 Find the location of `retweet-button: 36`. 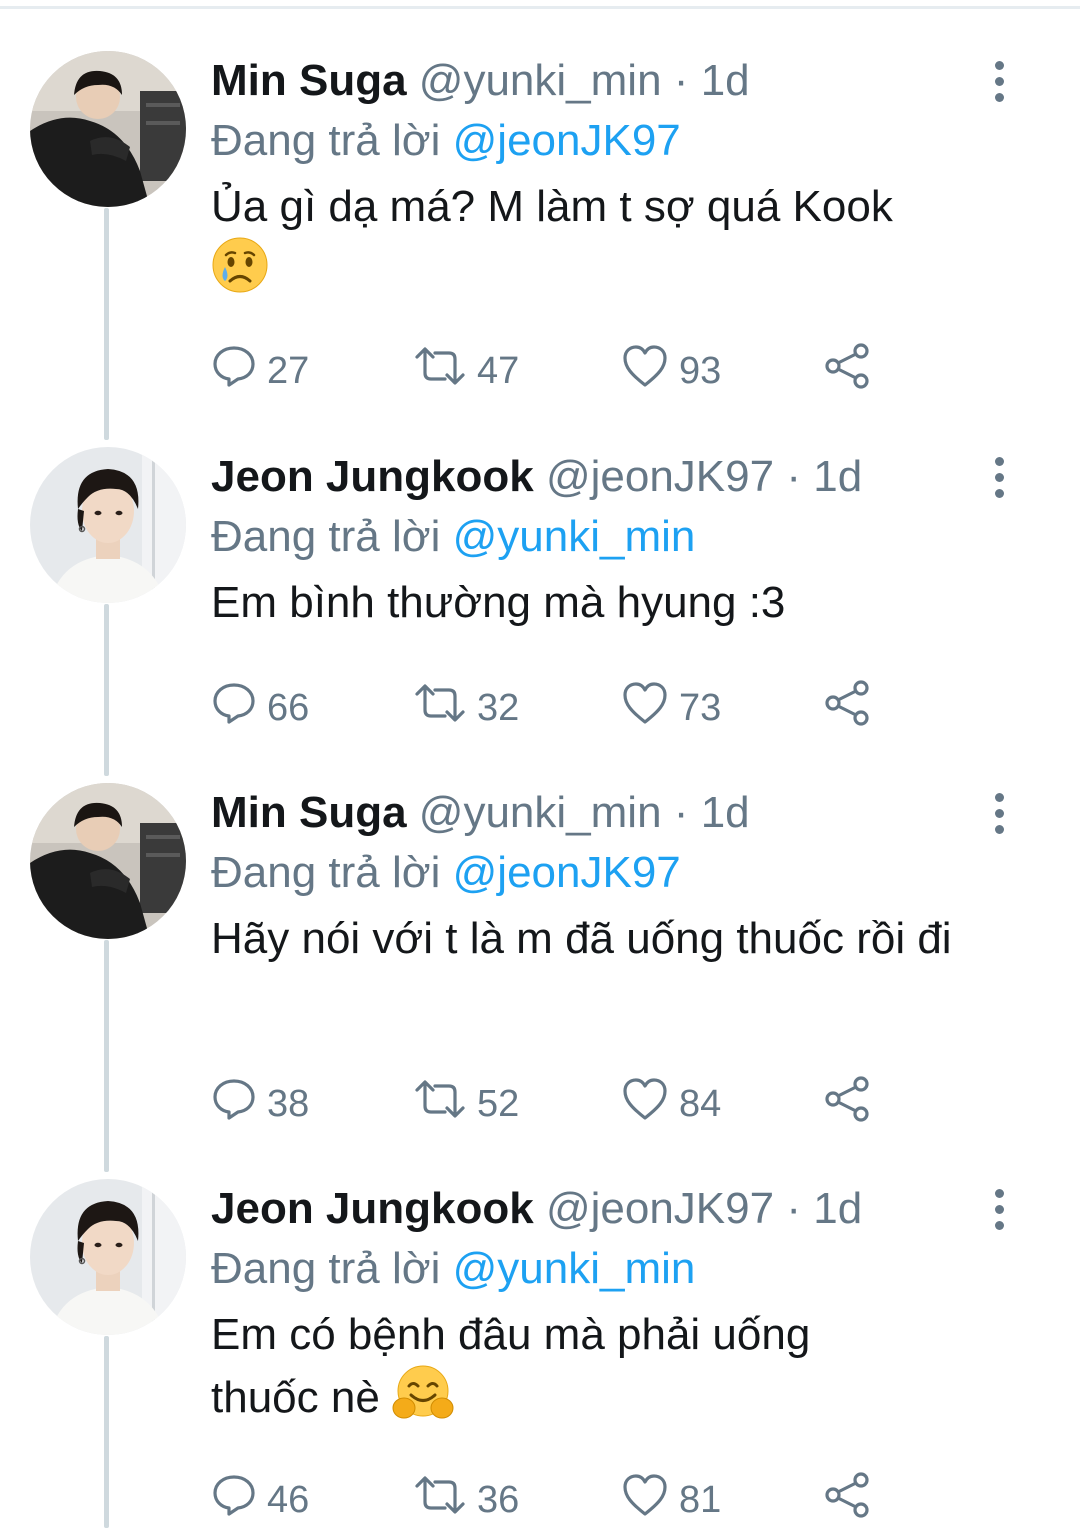

retweet-button: 36 is located at coordinates (466, 1500).